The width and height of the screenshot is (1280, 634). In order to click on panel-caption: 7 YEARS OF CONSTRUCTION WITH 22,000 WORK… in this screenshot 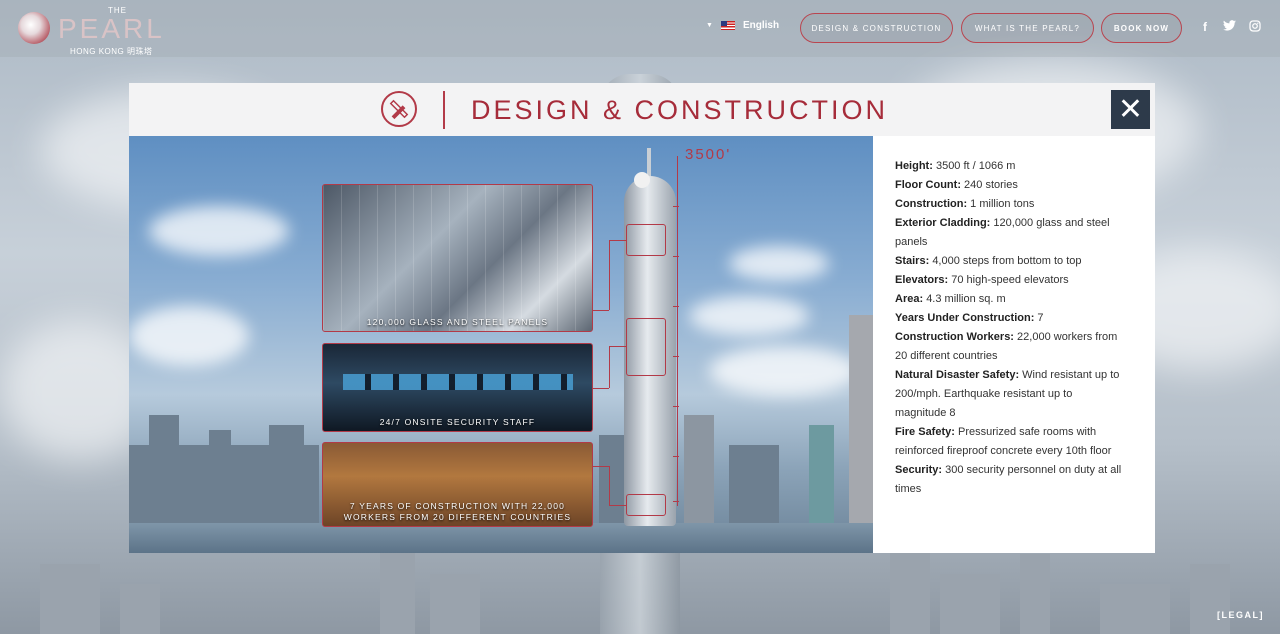, I will do `click(457, 511)`.